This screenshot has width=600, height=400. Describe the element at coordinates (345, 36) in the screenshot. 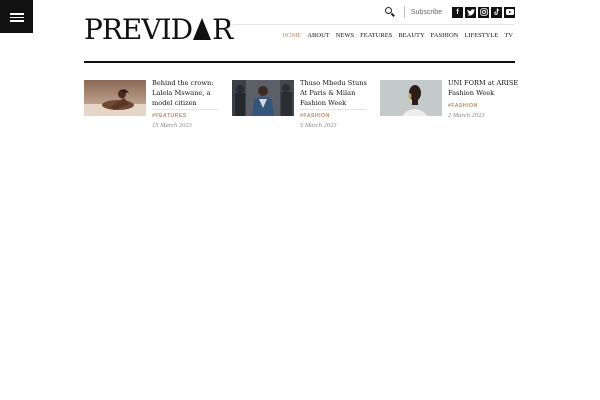

I see `nav-item-news: NEWS` at that location.